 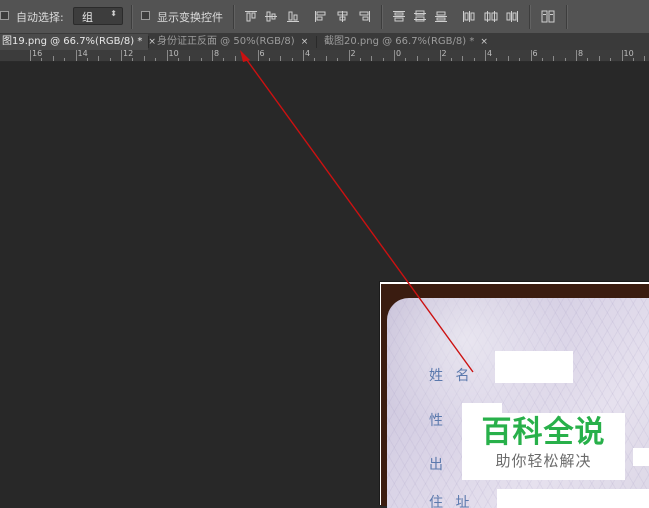 I want to click on align-hcenter-icon, so click(x=343, y=16).